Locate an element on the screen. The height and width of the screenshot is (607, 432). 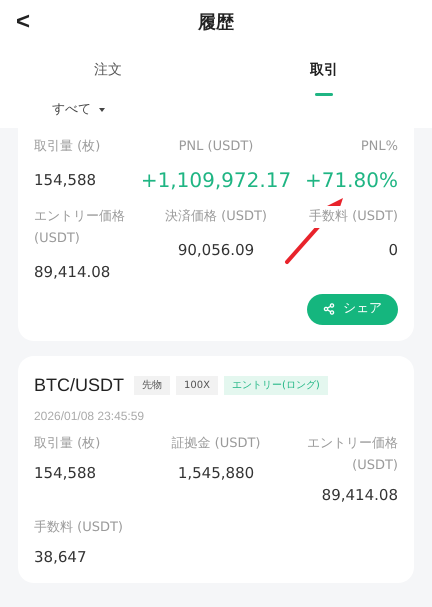
field-value: 0 is located at coordinates (393, 250).